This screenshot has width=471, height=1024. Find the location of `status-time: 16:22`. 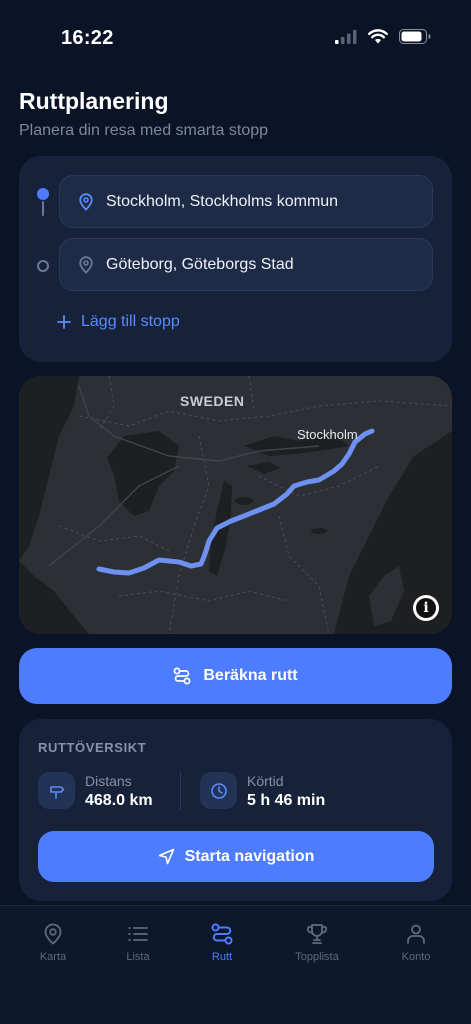

status-time: 16:22 is located at coordinates (87, 38).